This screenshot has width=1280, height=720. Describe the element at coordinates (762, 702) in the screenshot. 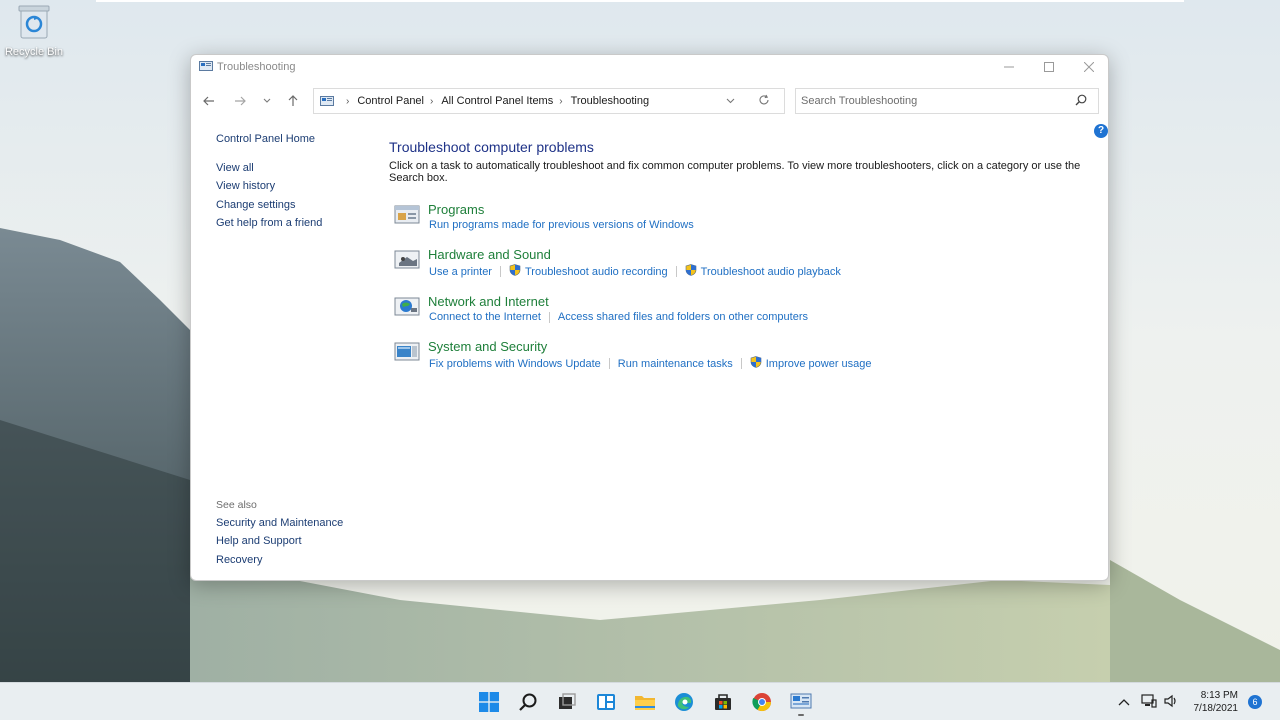

I see `chrome-icon` at that location.